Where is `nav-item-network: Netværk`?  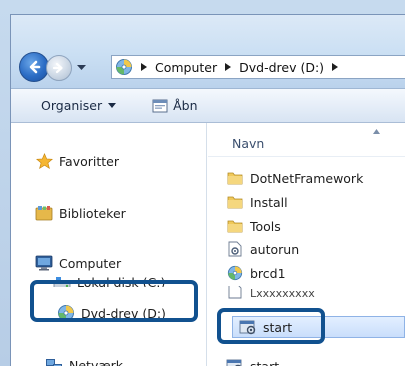
nav-item-network: Netværk is located at coordinates (84, 360).